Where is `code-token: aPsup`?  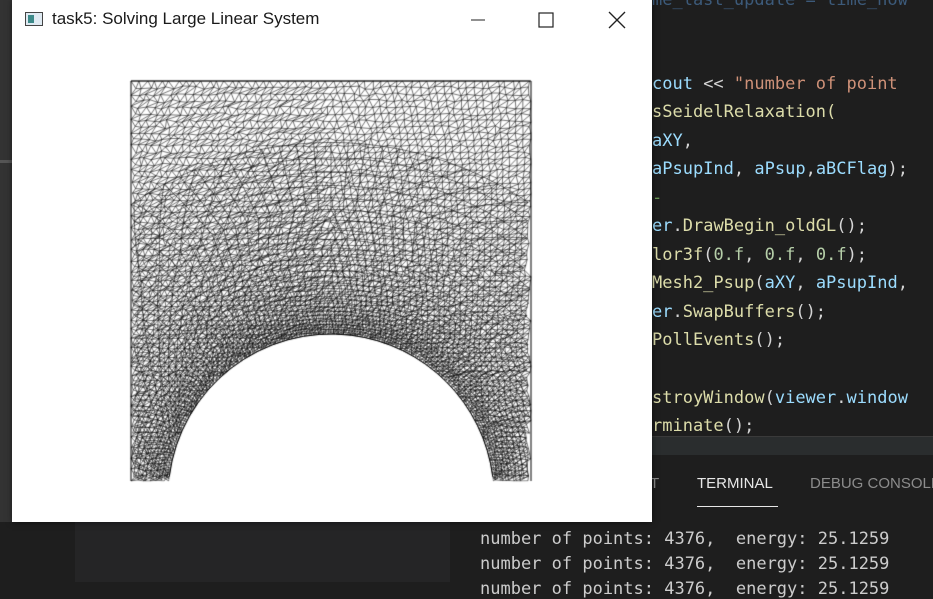 code-token: aPsup is located at coordinates (780, 169).